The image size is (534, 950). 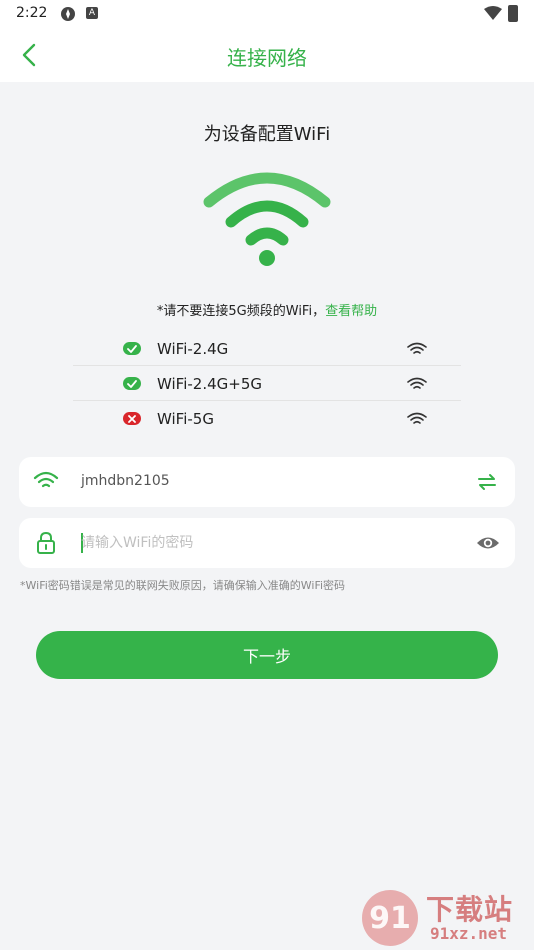 What do you see at coordinates (193, 349) in the screenshot?
I see `band-label: WiFi-2.4G` at bounding box center [193, 349].